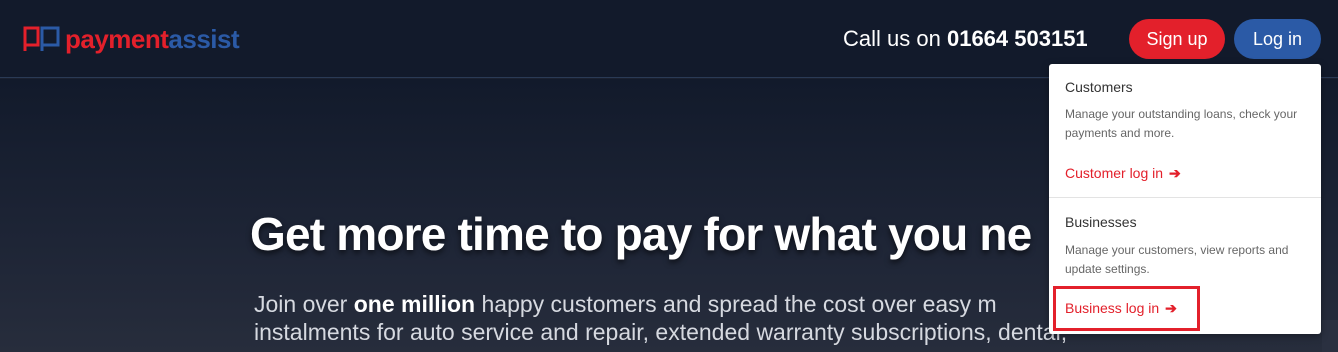 The image size is (1338, 352). What do you see at coordinates (1101, 222) in the screenshot?
I see `businesses-title: Businesses` at bounding box center [1101, 222].